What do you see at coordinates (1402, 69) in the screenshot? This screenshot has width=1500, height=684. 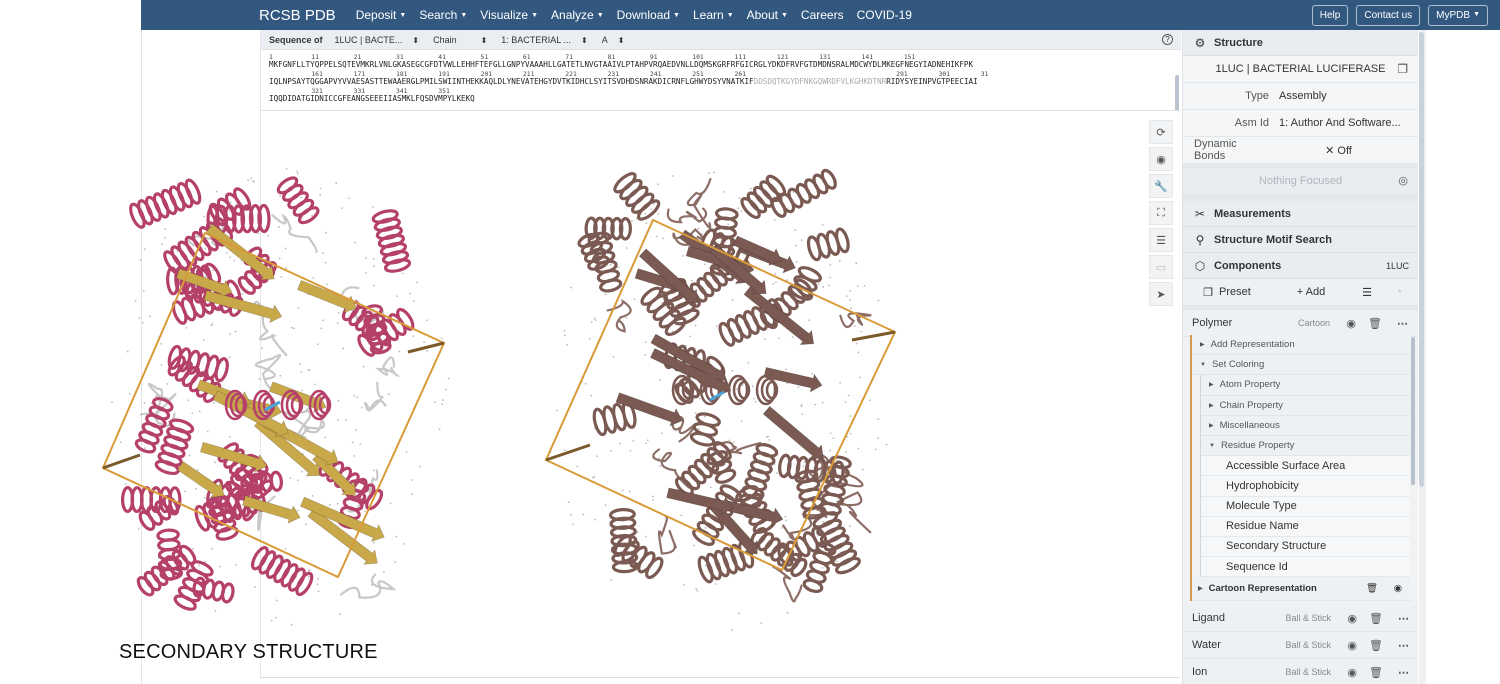 I see `copy-icon: ❐` at bounding box center [1402, 69].